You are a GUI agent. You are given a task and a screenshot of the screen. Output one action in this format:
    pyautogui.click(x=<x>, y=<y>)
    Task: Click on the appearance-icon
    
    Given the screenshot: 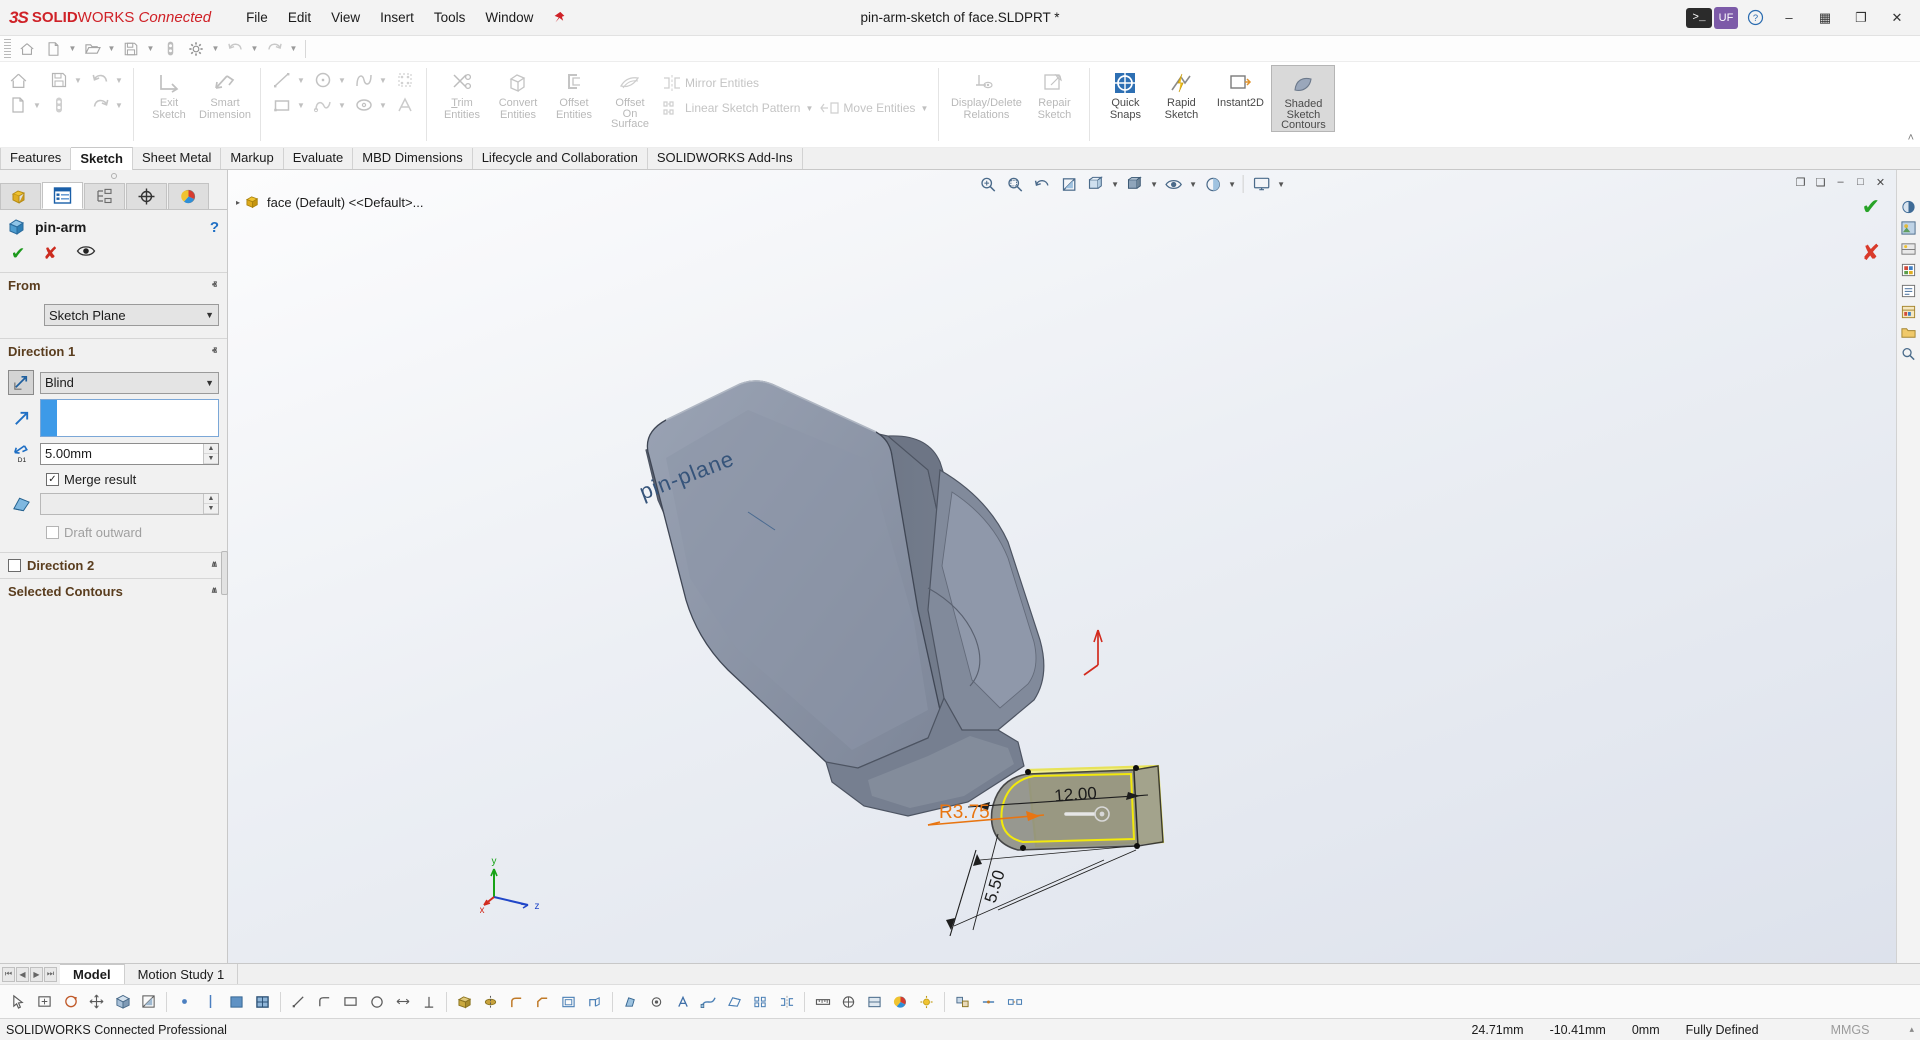 What is the action you would take?
    pyautogui.click(x=900, y=1002)
    